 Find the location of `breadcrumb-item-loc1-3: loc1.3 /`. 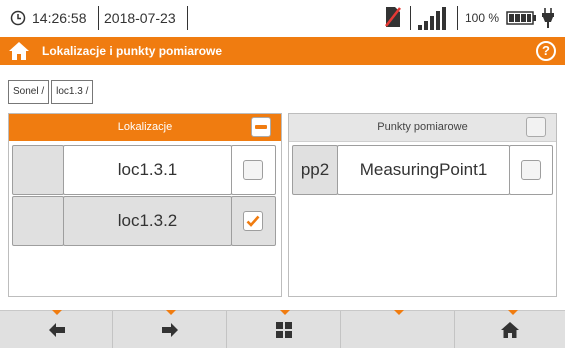

breadcrumb-item-loc1-3: loc1.3 / is located at coordinates (72, 92).